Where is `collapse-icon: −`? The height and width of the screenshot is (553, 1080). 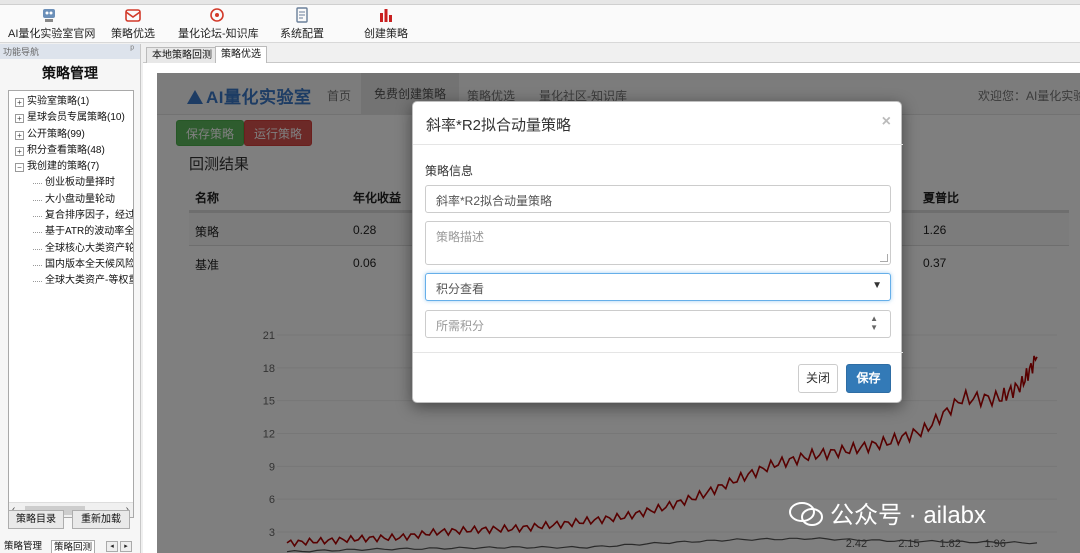
collapse-icon: − is located at coordinates (19, 168).